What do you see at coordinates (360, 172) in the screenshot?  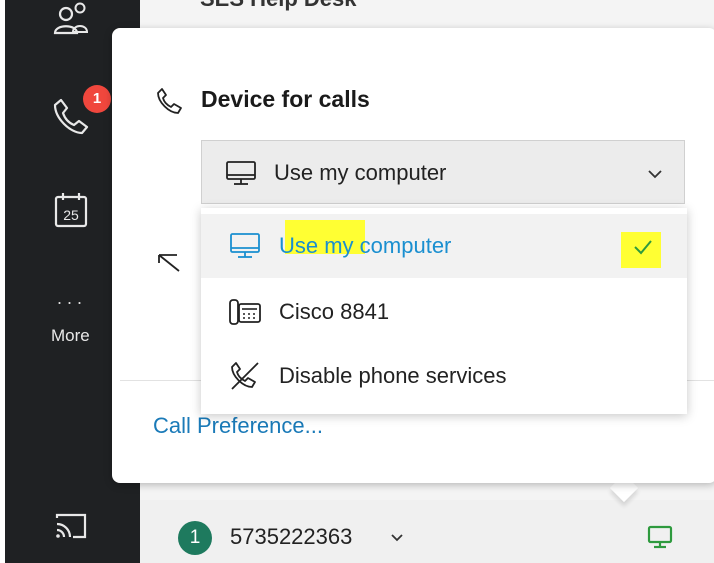 I see `selected-device-label: Use my computer` at bounding box center [360, 172].